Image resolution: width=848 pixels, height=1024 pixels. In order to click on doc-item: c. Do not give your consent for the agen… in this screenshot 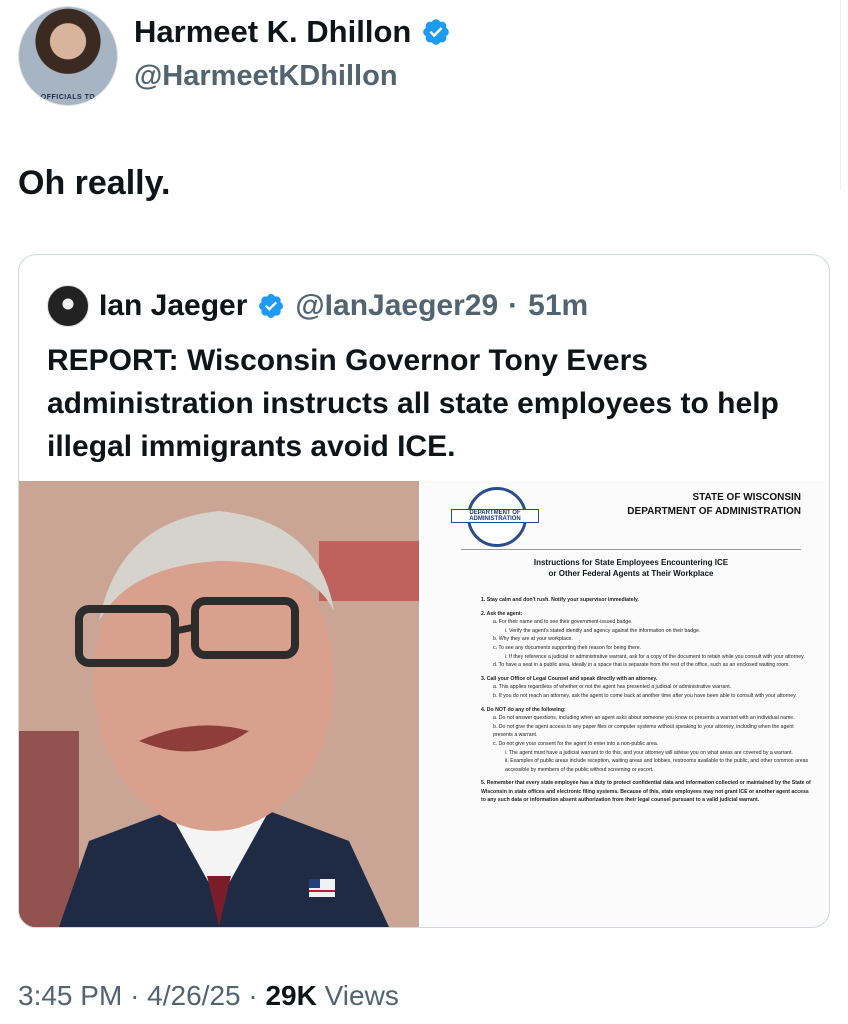, I will do `click(576, 743)`.